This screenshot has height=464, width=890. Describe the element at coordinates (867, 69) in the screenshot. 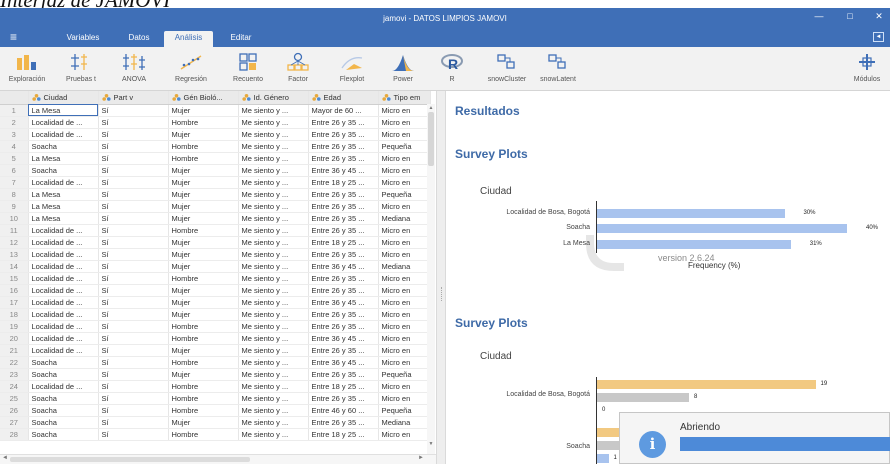

I see `modules-button: Módulos` at that location.